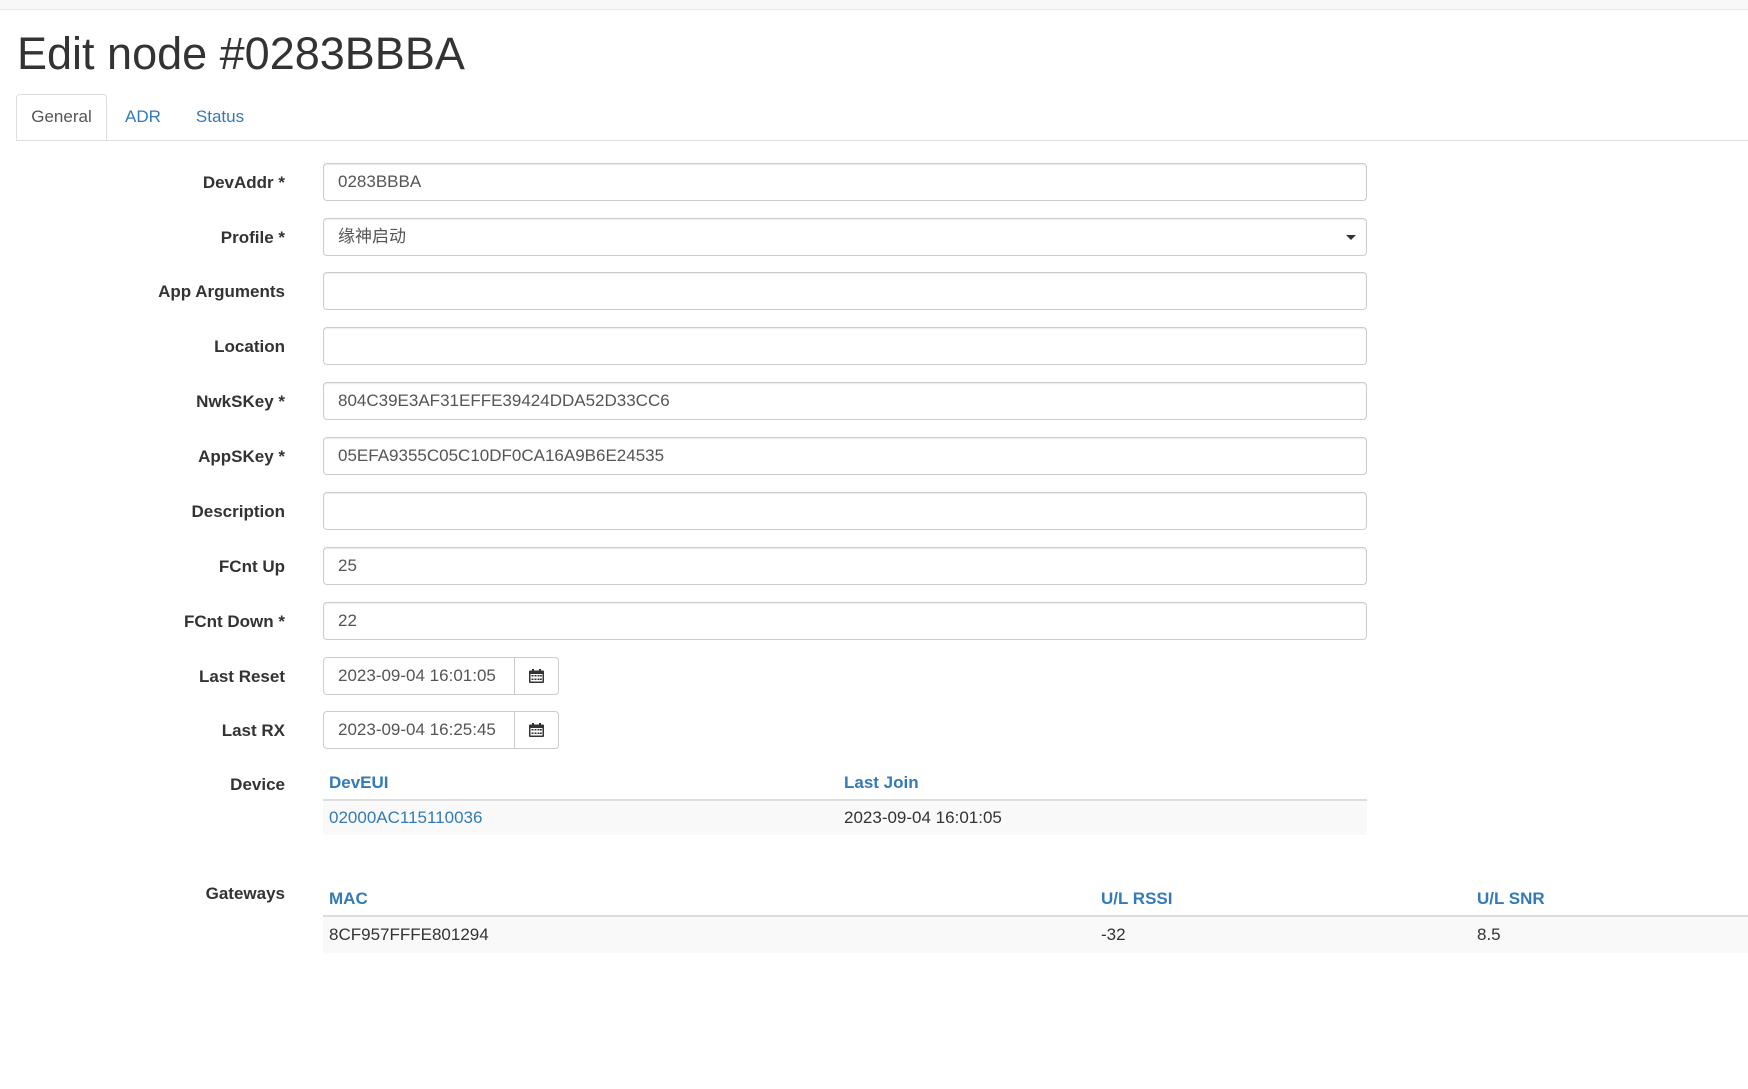  What do you see at coordinates (1113, 934) in the screenshot?
I see `rssi-cell: -32` at bounding box center [1113, 934].